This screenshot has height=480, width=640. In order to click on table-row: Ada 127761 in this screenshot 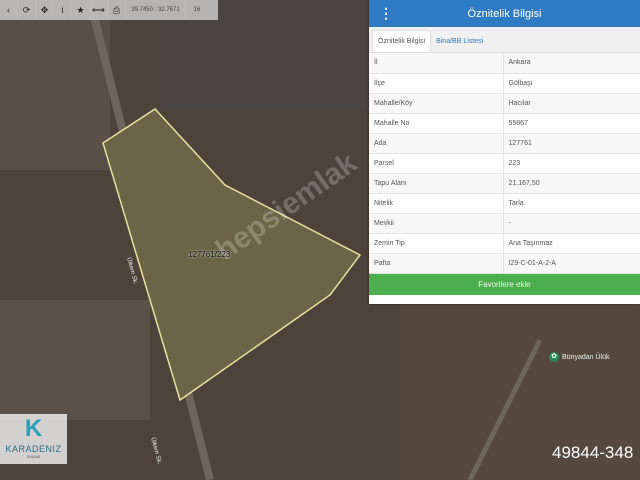, I will do `click(504, 143)`.